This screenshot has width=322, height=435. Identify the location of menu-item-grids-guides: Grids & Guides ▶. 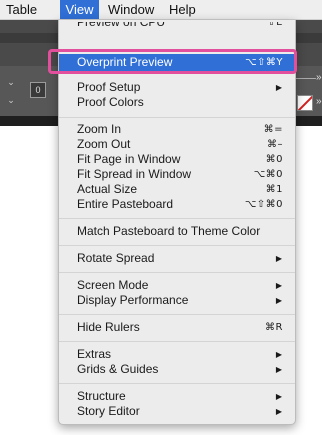
(177, 369).